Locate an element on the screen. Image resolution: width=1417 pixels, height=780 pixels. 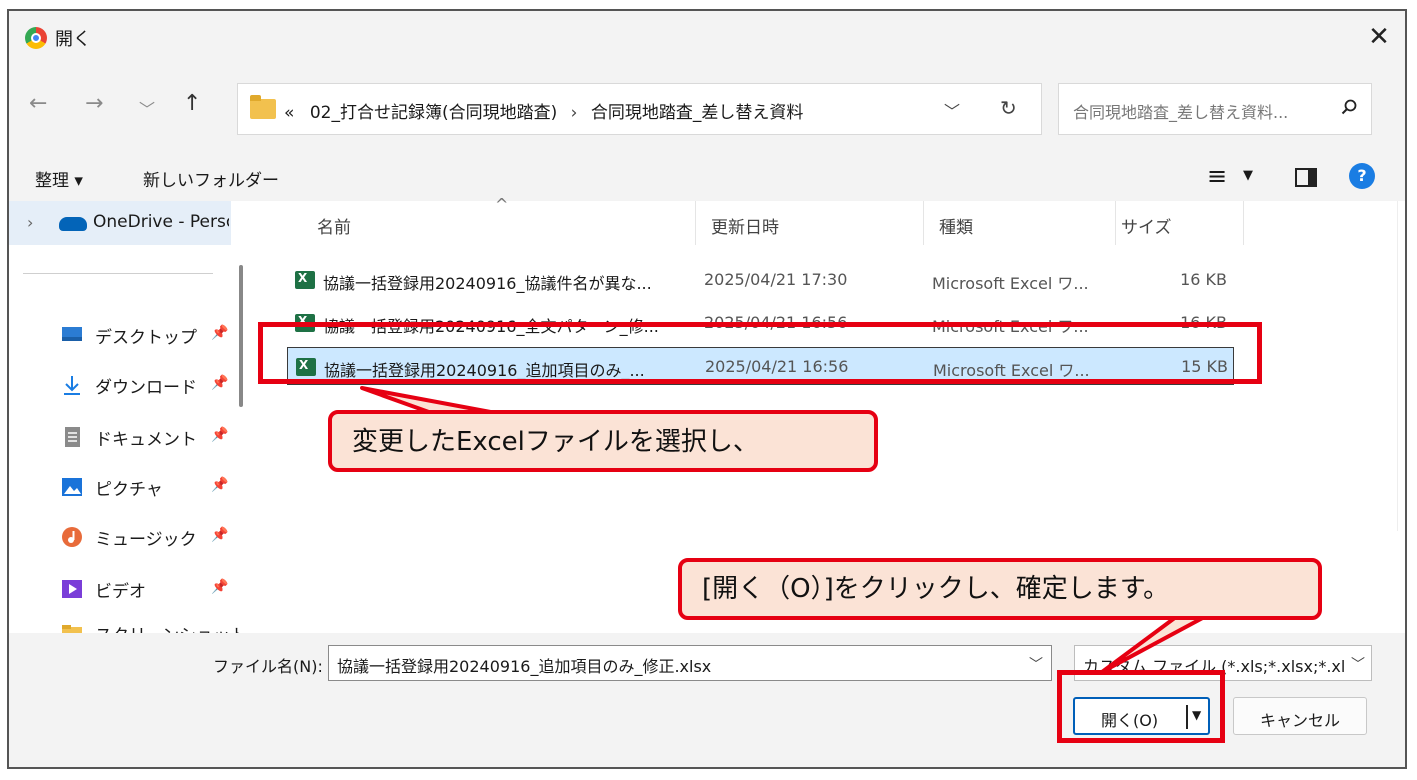
callout-text: [開く（O）]をクリックし、確定します。 is located at coordinates (936, 589).